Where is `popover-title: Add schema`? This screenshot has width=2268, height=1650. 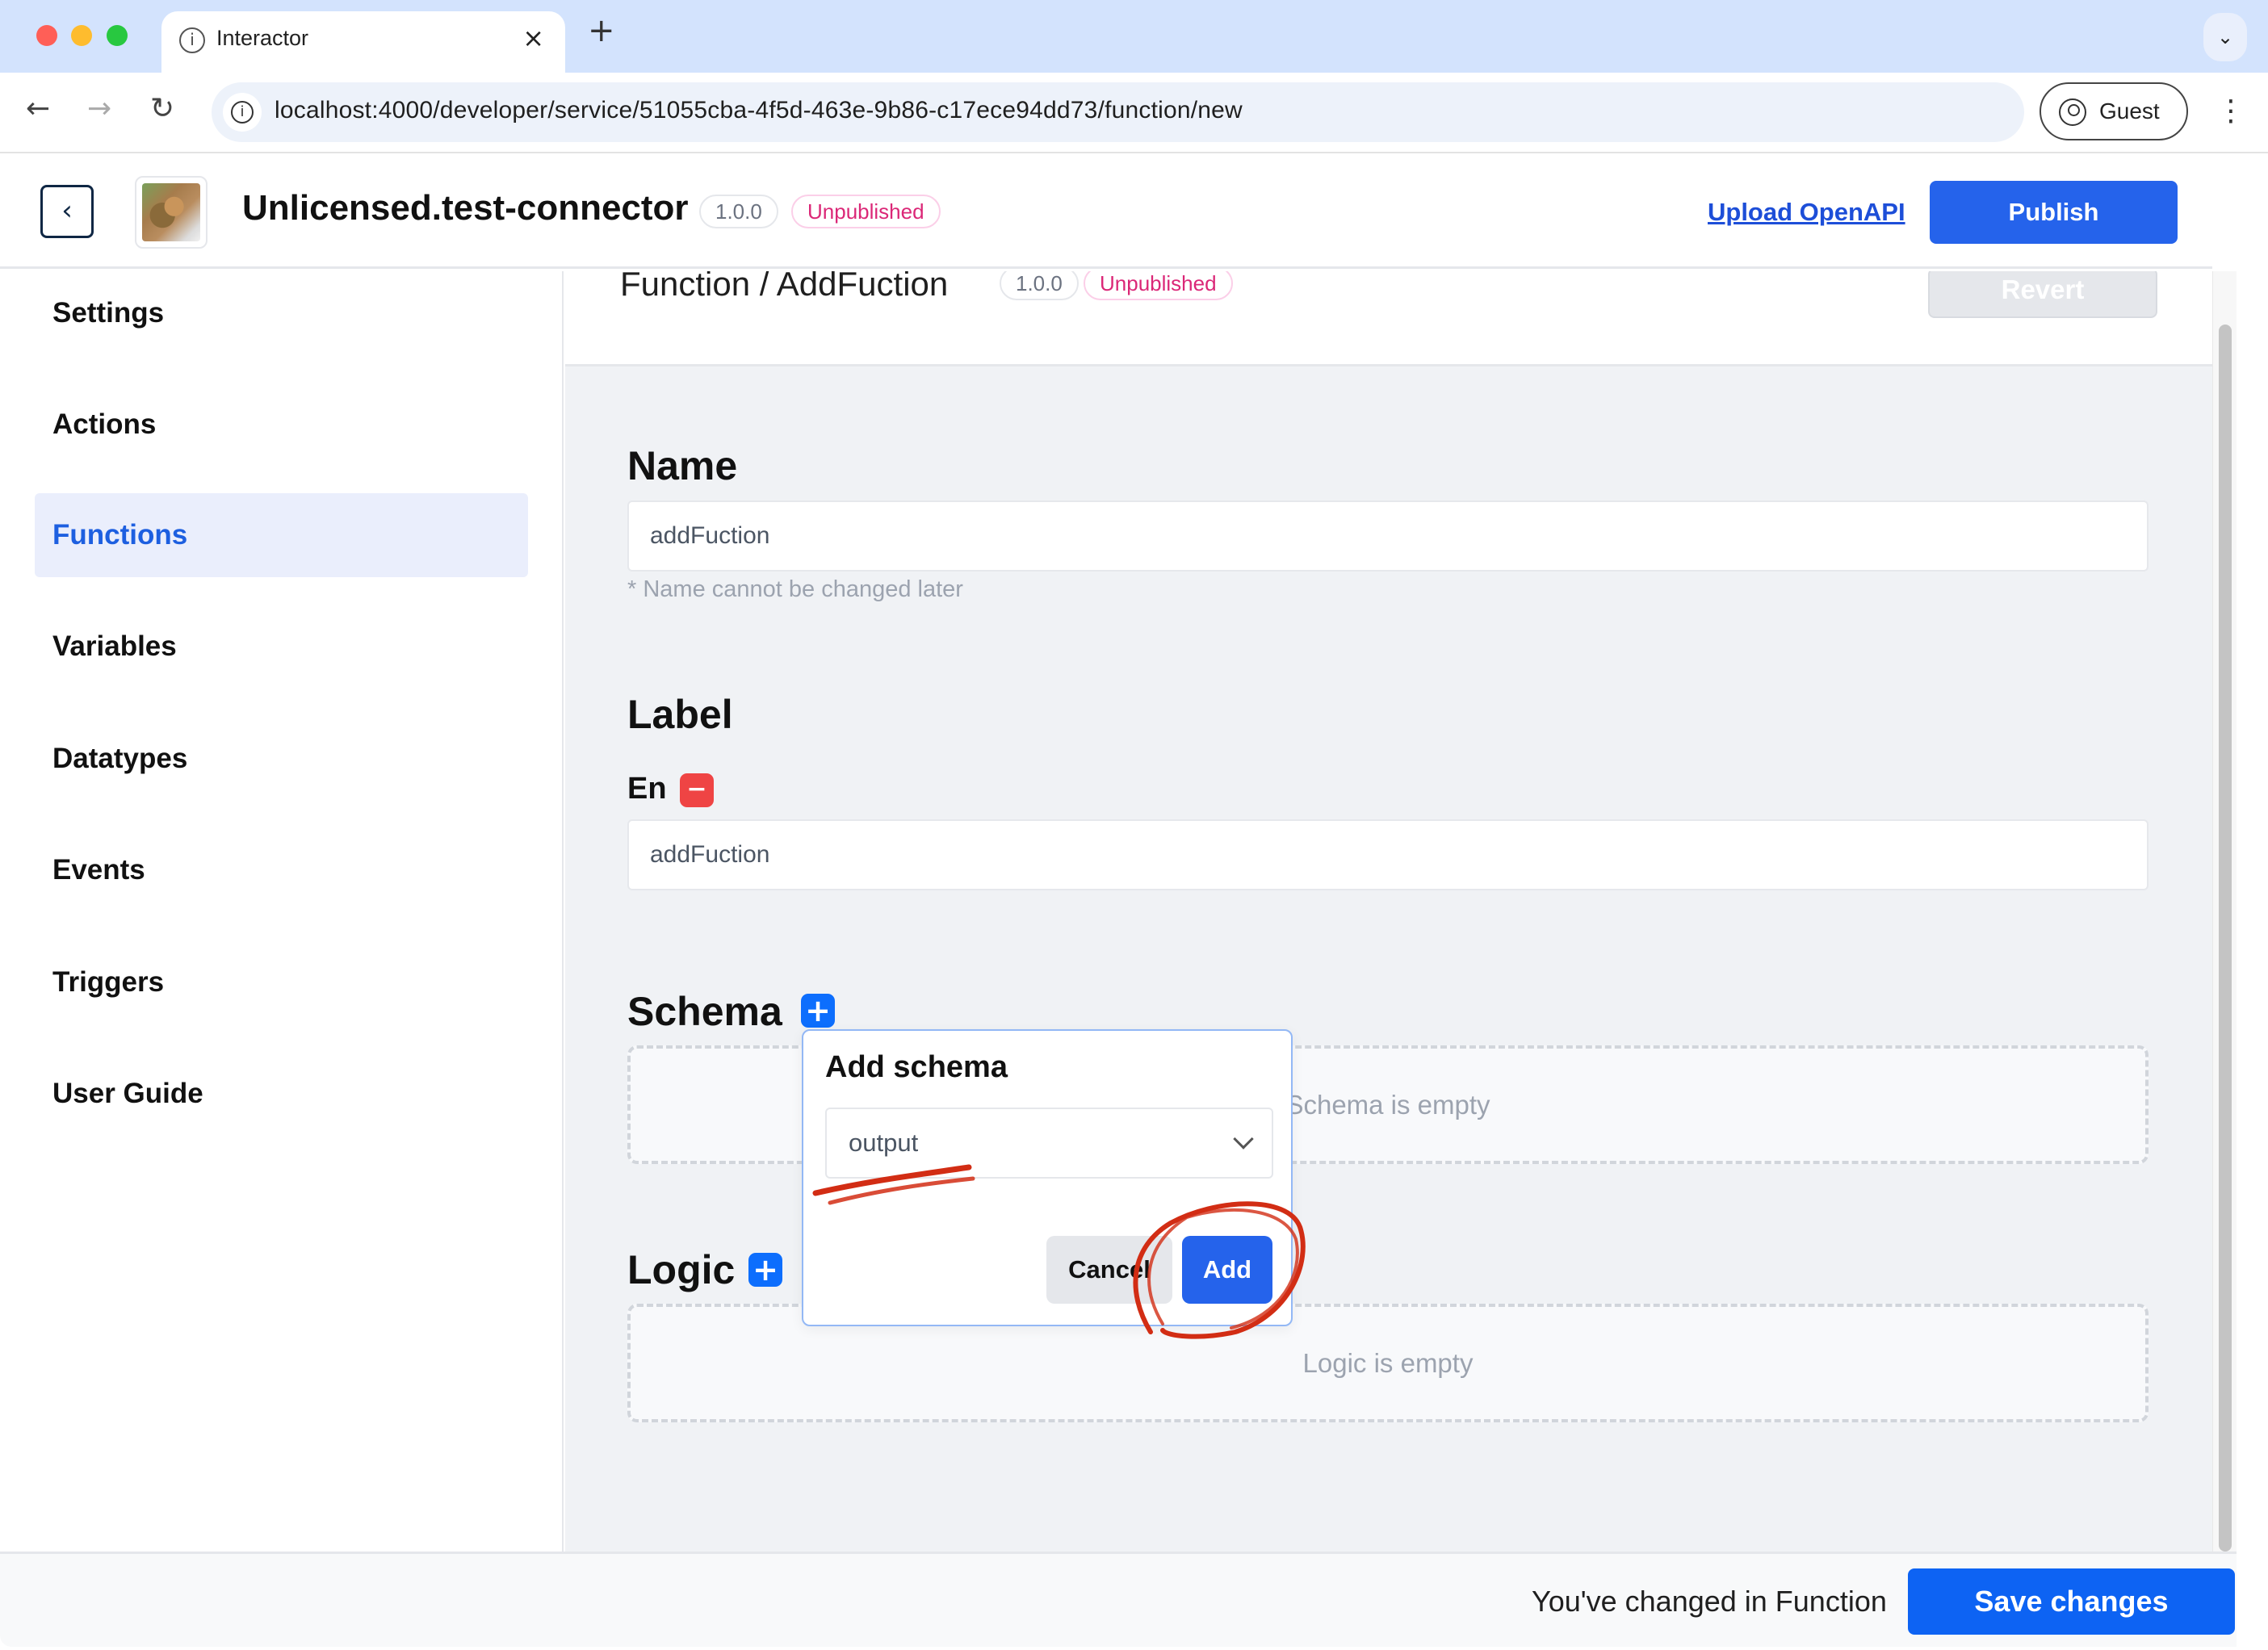 popover-title: Add schema is located at coordinates (916, 1067).